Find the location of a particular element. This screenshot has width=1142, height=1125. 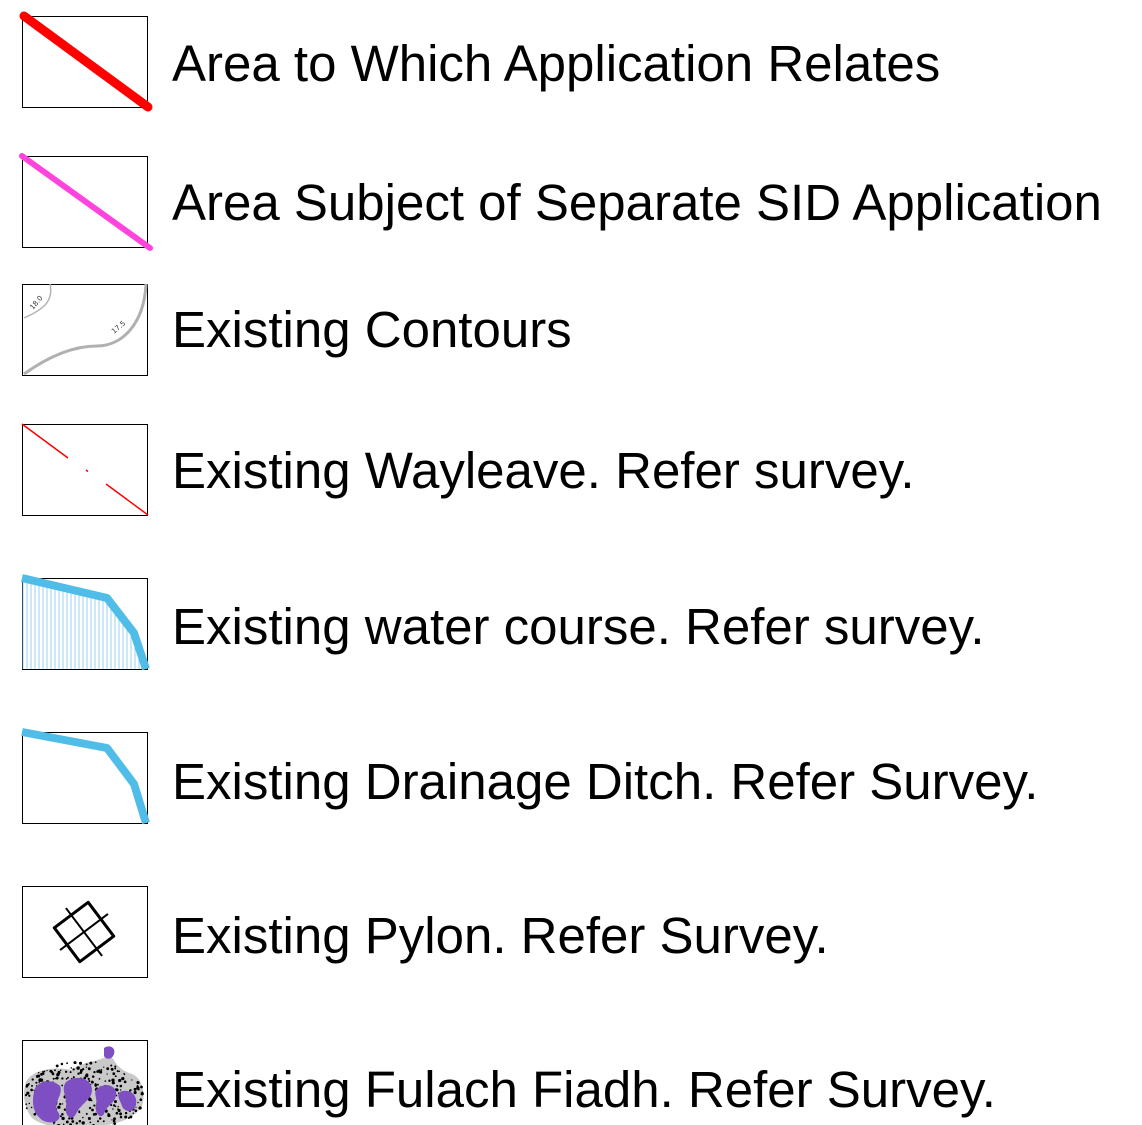

legend-label: Existing Contours is located at coordinates (372, 329).